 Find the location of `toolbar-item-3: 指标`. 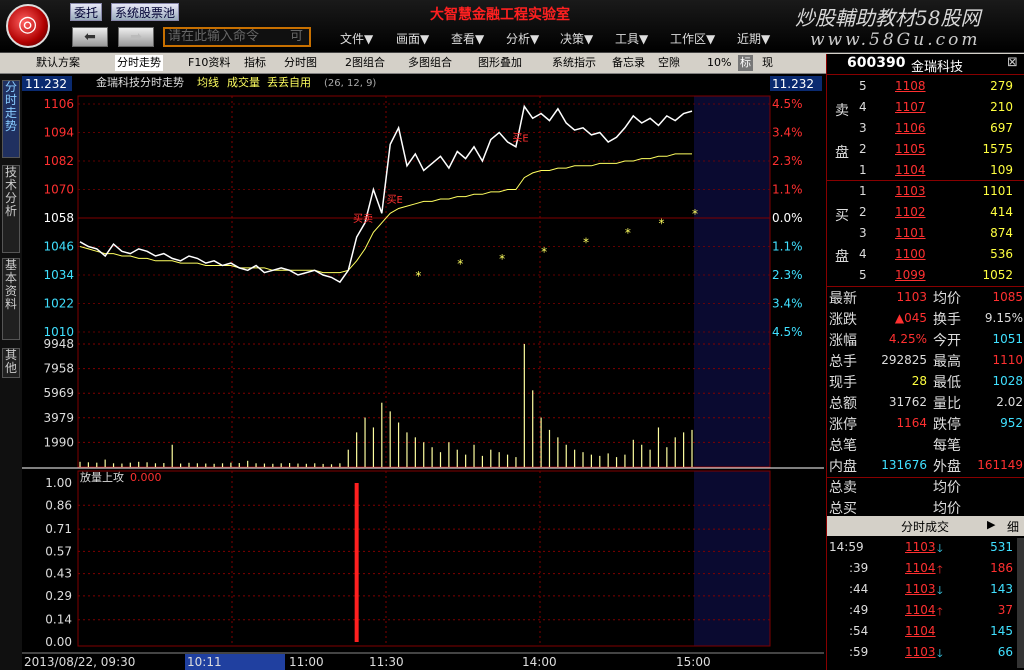

toolbar-item-3: 指标 is located at coordinates (255, 63).